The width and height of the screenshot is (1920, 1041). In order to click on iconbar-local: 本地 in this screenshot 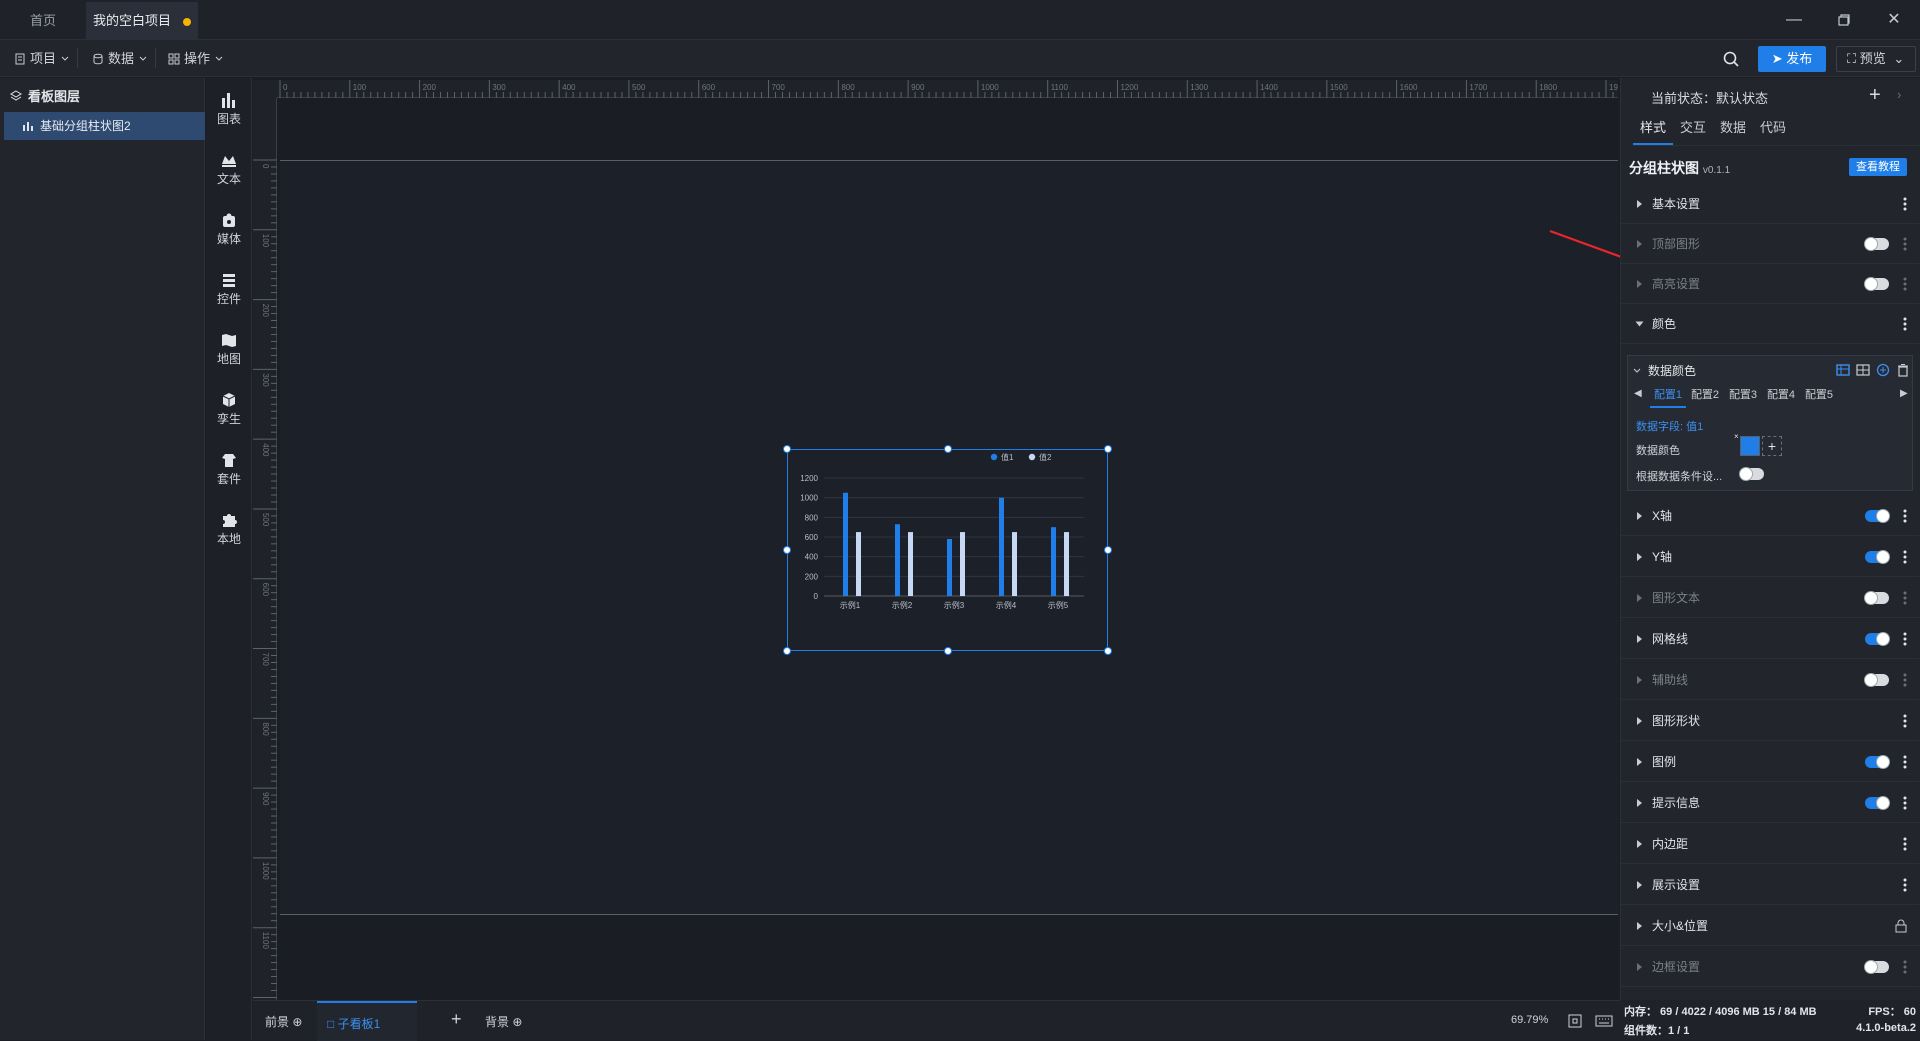, I will do `click(229, 532)`.